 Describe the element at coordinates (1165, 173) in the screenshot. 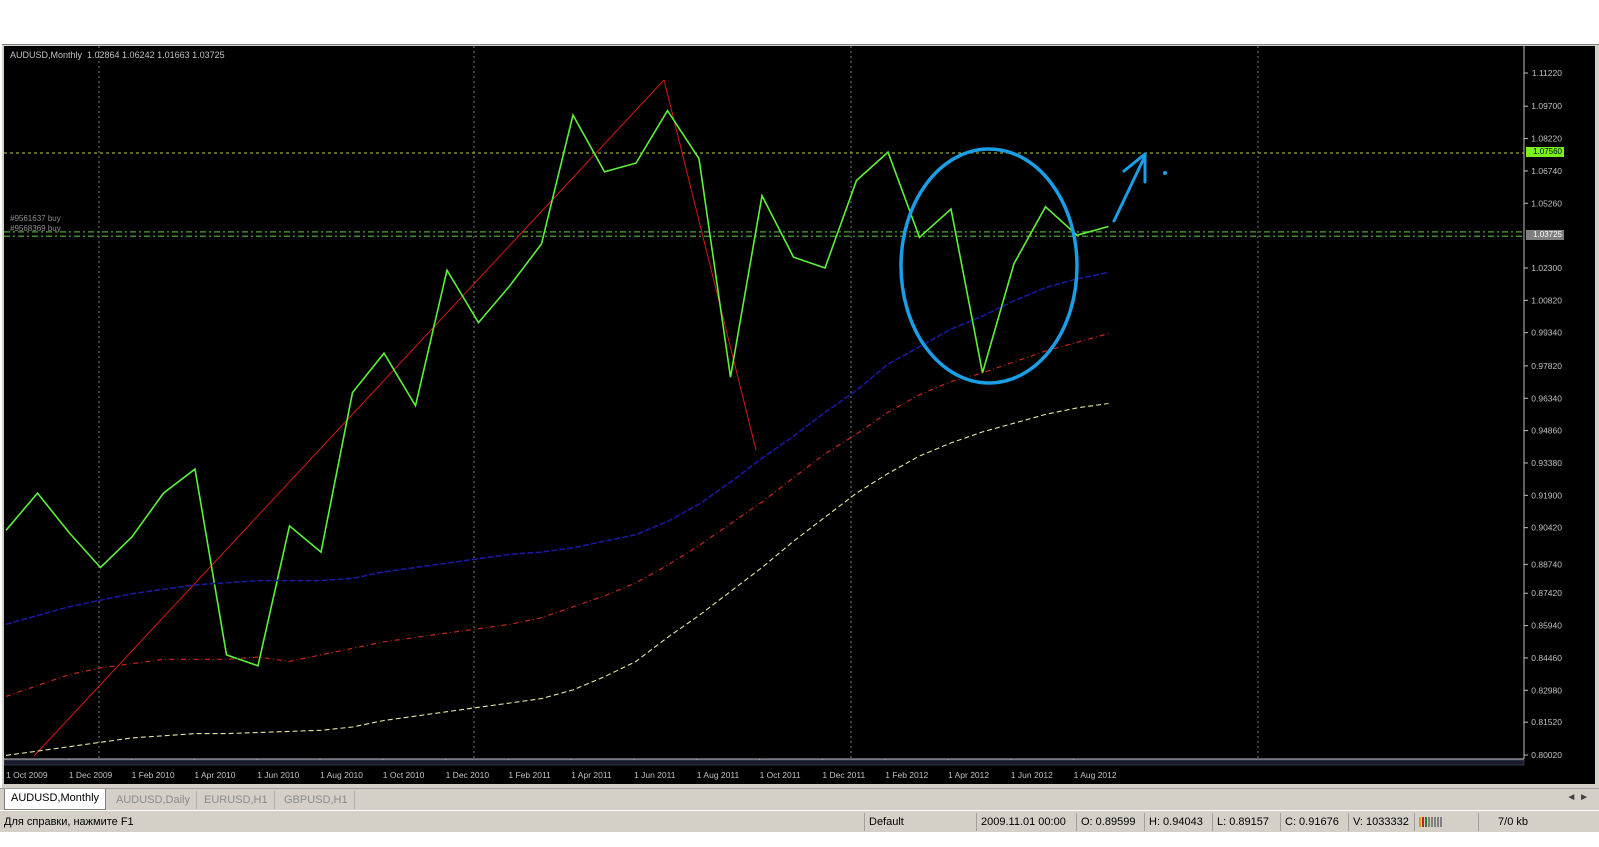

I see `annotation-dot` at that location.